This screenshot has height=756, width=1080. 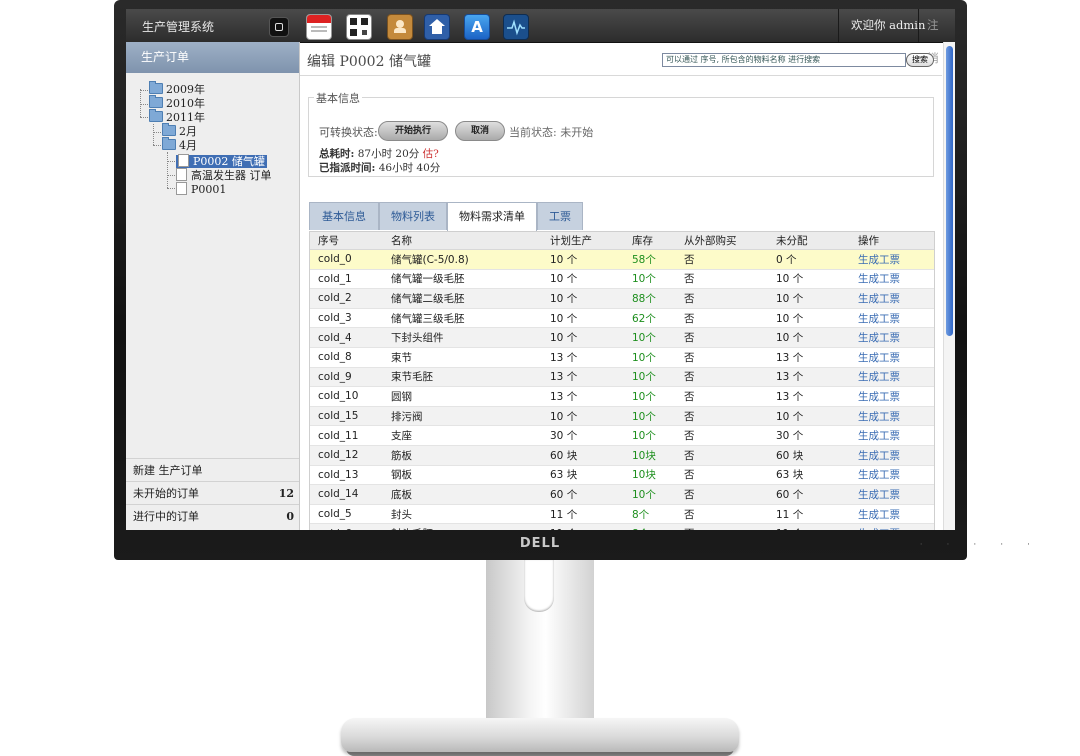 What do you see at coordinates (622, 278) in the screenshot?
I see `table-row: cold_1 储气罐一级毛胚 10 个 10个否 10 个生成工票` at bounding box center [622, 278].